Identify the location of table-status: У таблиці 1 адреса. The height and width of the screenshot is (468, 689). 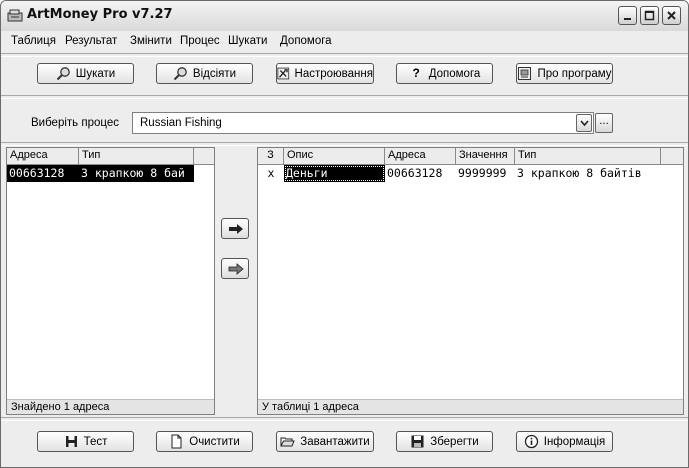
(470, 406).